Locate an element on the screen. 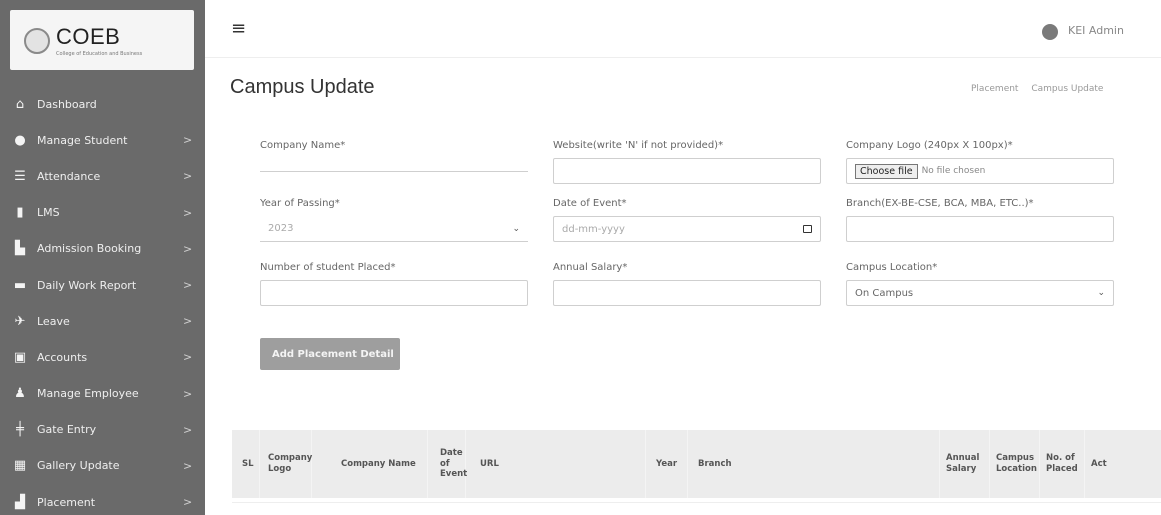 Image resolution: width=1161 pixels, height=515 pixels. file-status: No file chosen is located at coordinates (953, 171).